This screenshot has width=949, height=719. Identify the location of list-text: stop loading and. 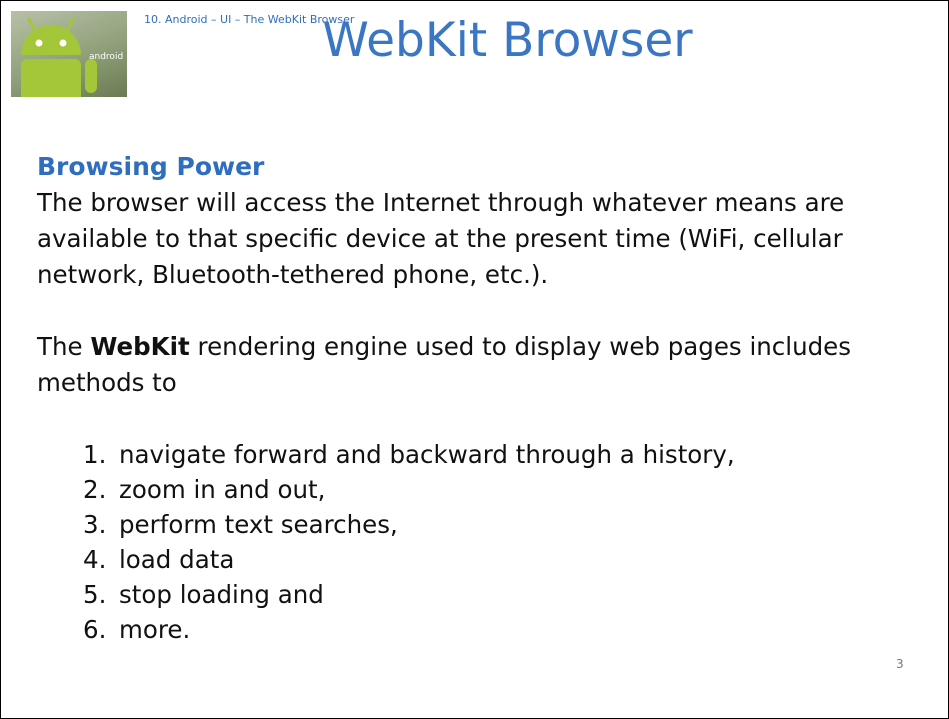
(221, 594).